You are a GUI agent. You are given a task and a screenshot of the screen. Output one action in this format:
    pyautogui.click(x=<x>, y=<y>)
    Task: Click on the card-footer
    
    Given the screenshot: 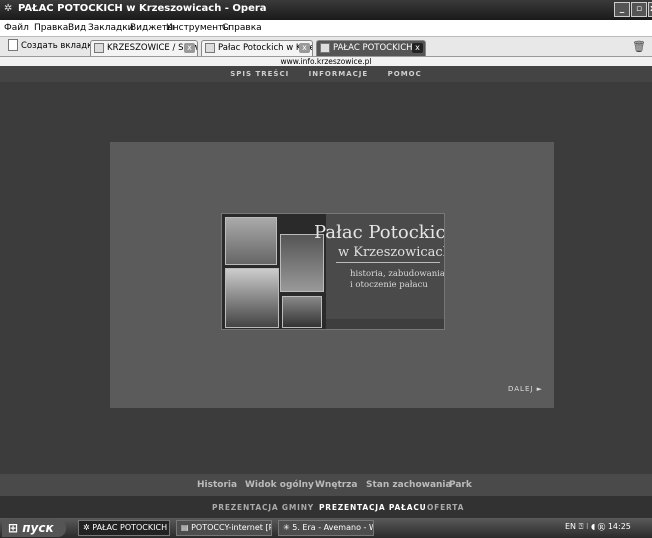 What is the action you would take?
    pyautogui.click(x=385, y=324)
    